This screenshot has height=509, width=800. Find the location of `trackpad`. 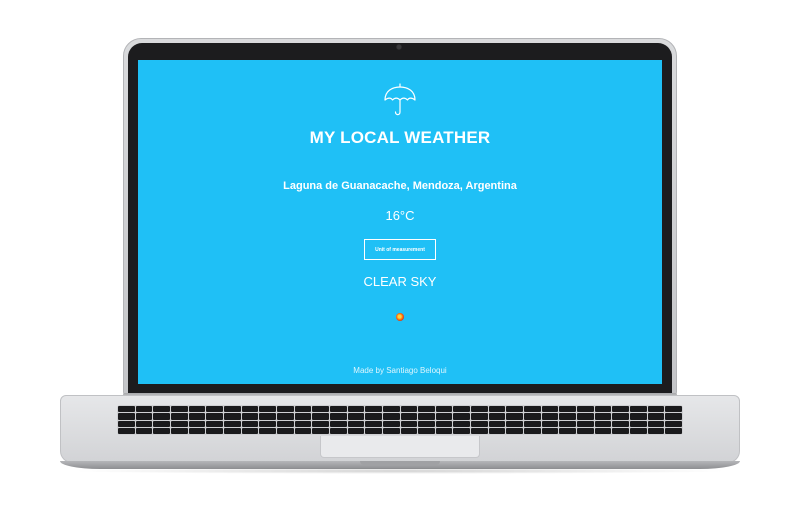

trackpad is located at coordinates (400, 447).